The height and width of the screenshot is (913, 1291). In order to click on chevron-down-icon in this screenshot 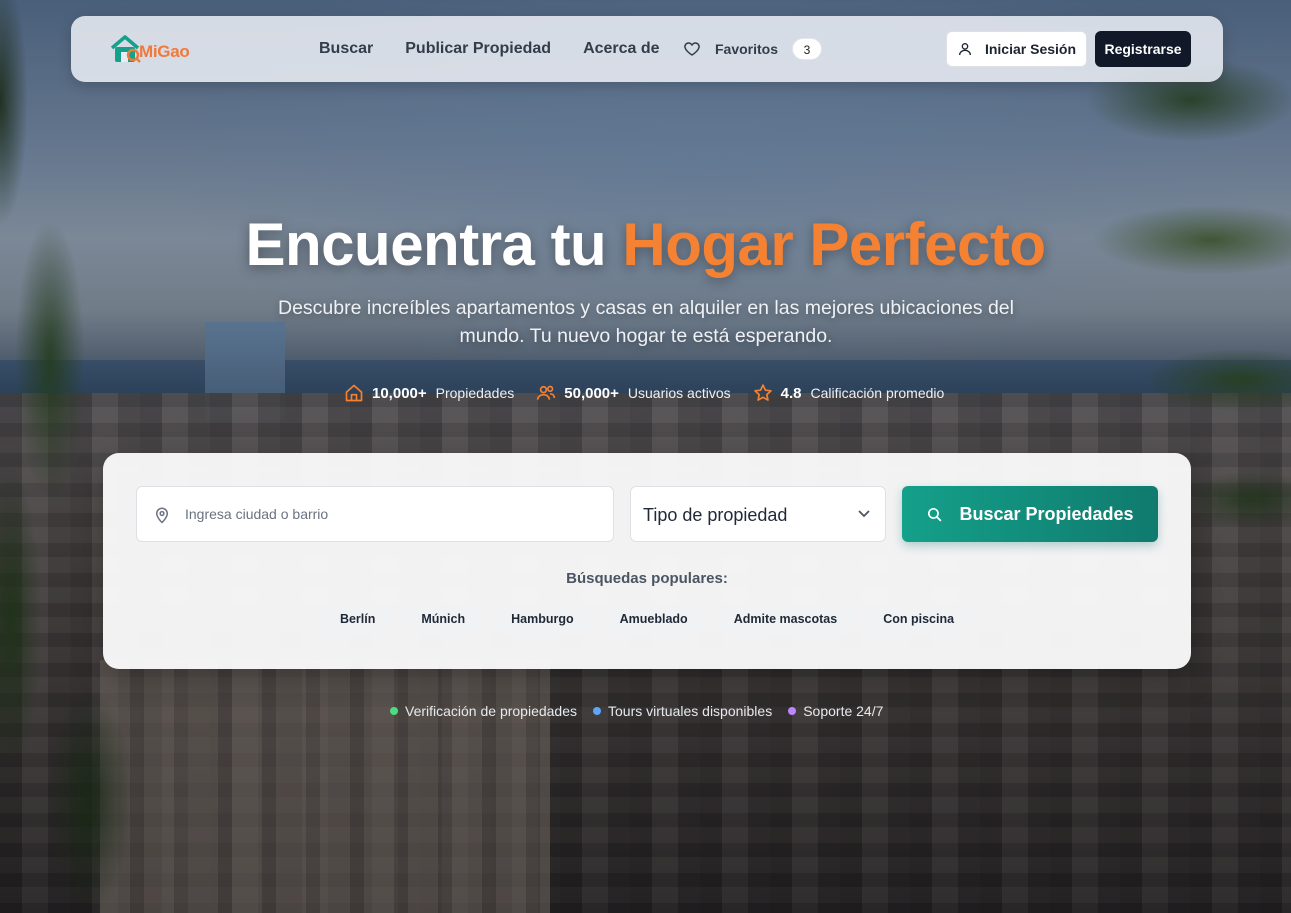, I will do `click(864, 514)`.